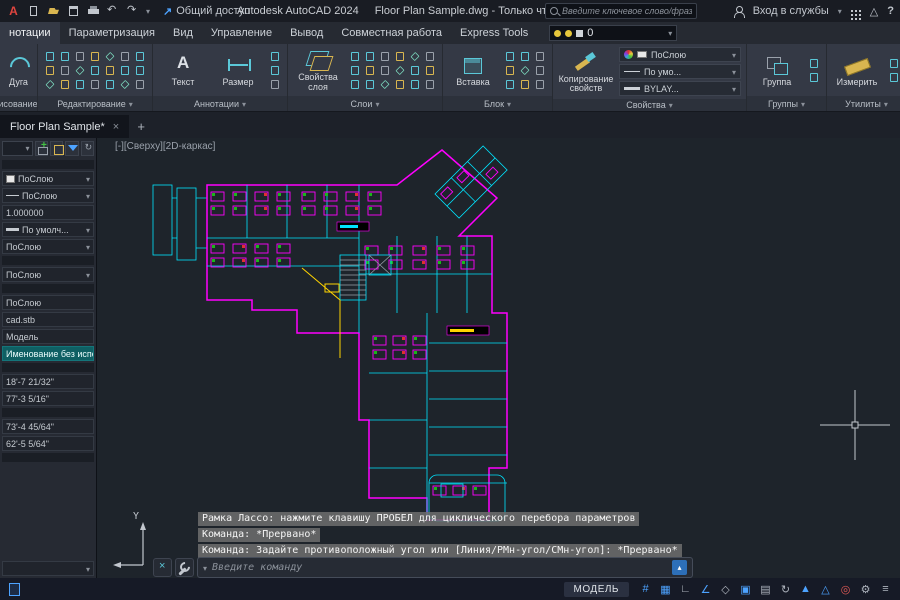 This screenshot has height=600, width=900. Describe the element at coordinates (857, 70) in the screenshot. I see `measure-button: Измерить` at that location.